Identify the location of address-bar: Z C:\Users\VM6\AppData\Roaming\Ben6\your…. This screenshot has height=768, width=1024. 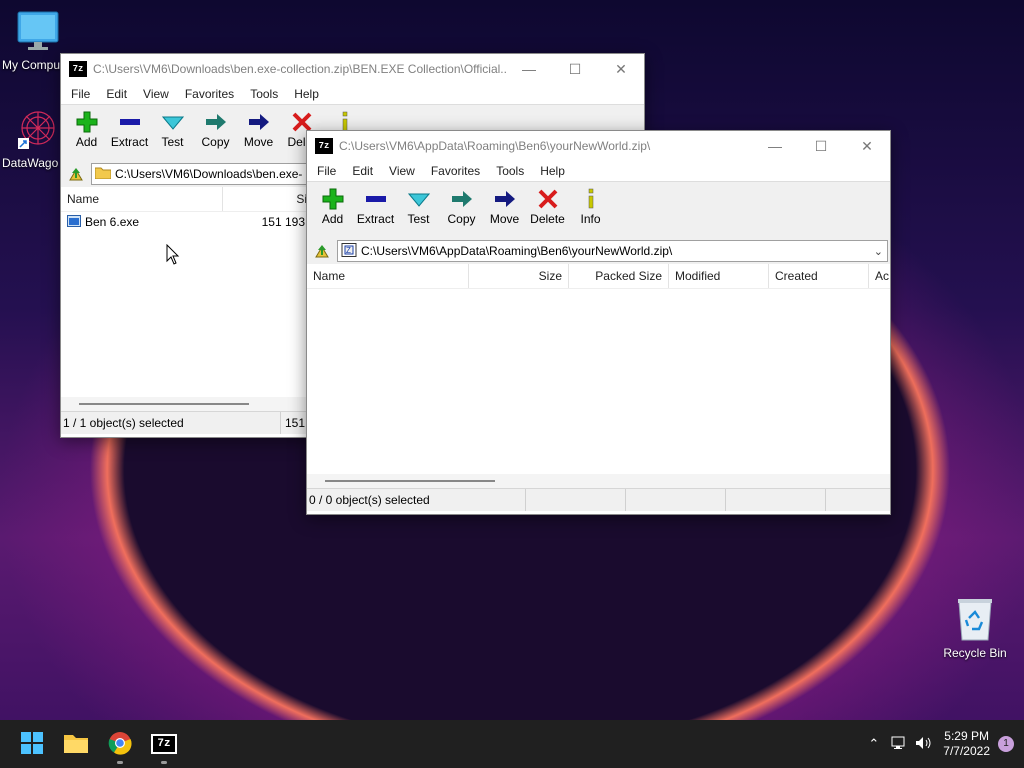
(598, 251).